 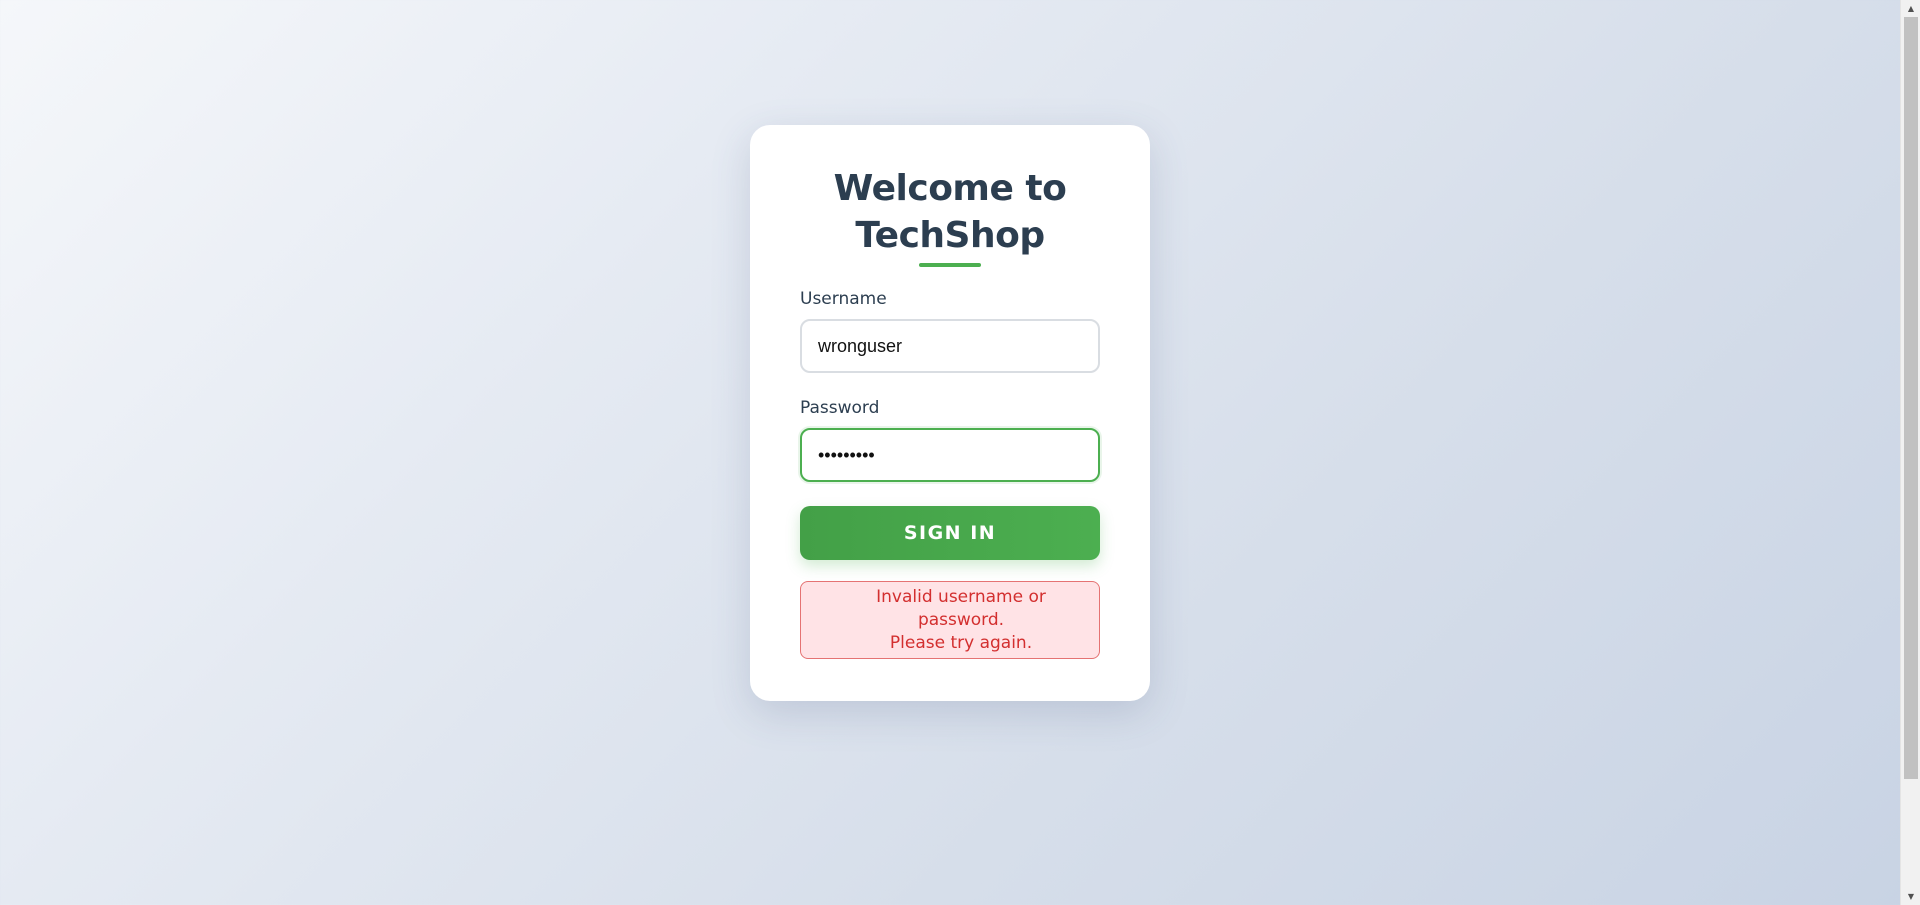 I want to click on page-title: Welcome to TechShop, so click(x=950, y=212).